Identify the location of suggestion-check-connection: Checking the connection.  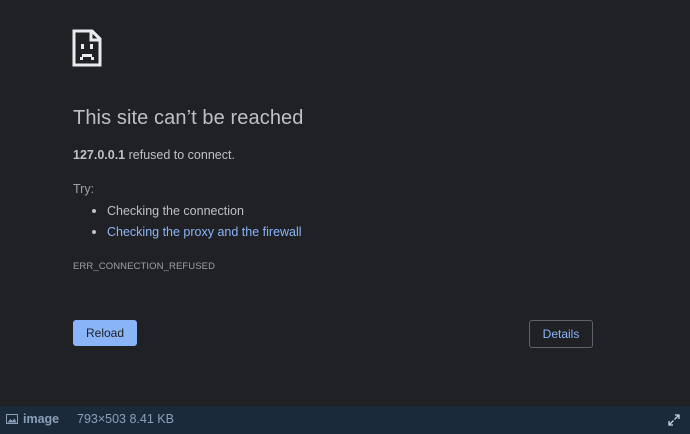
(187, 212).